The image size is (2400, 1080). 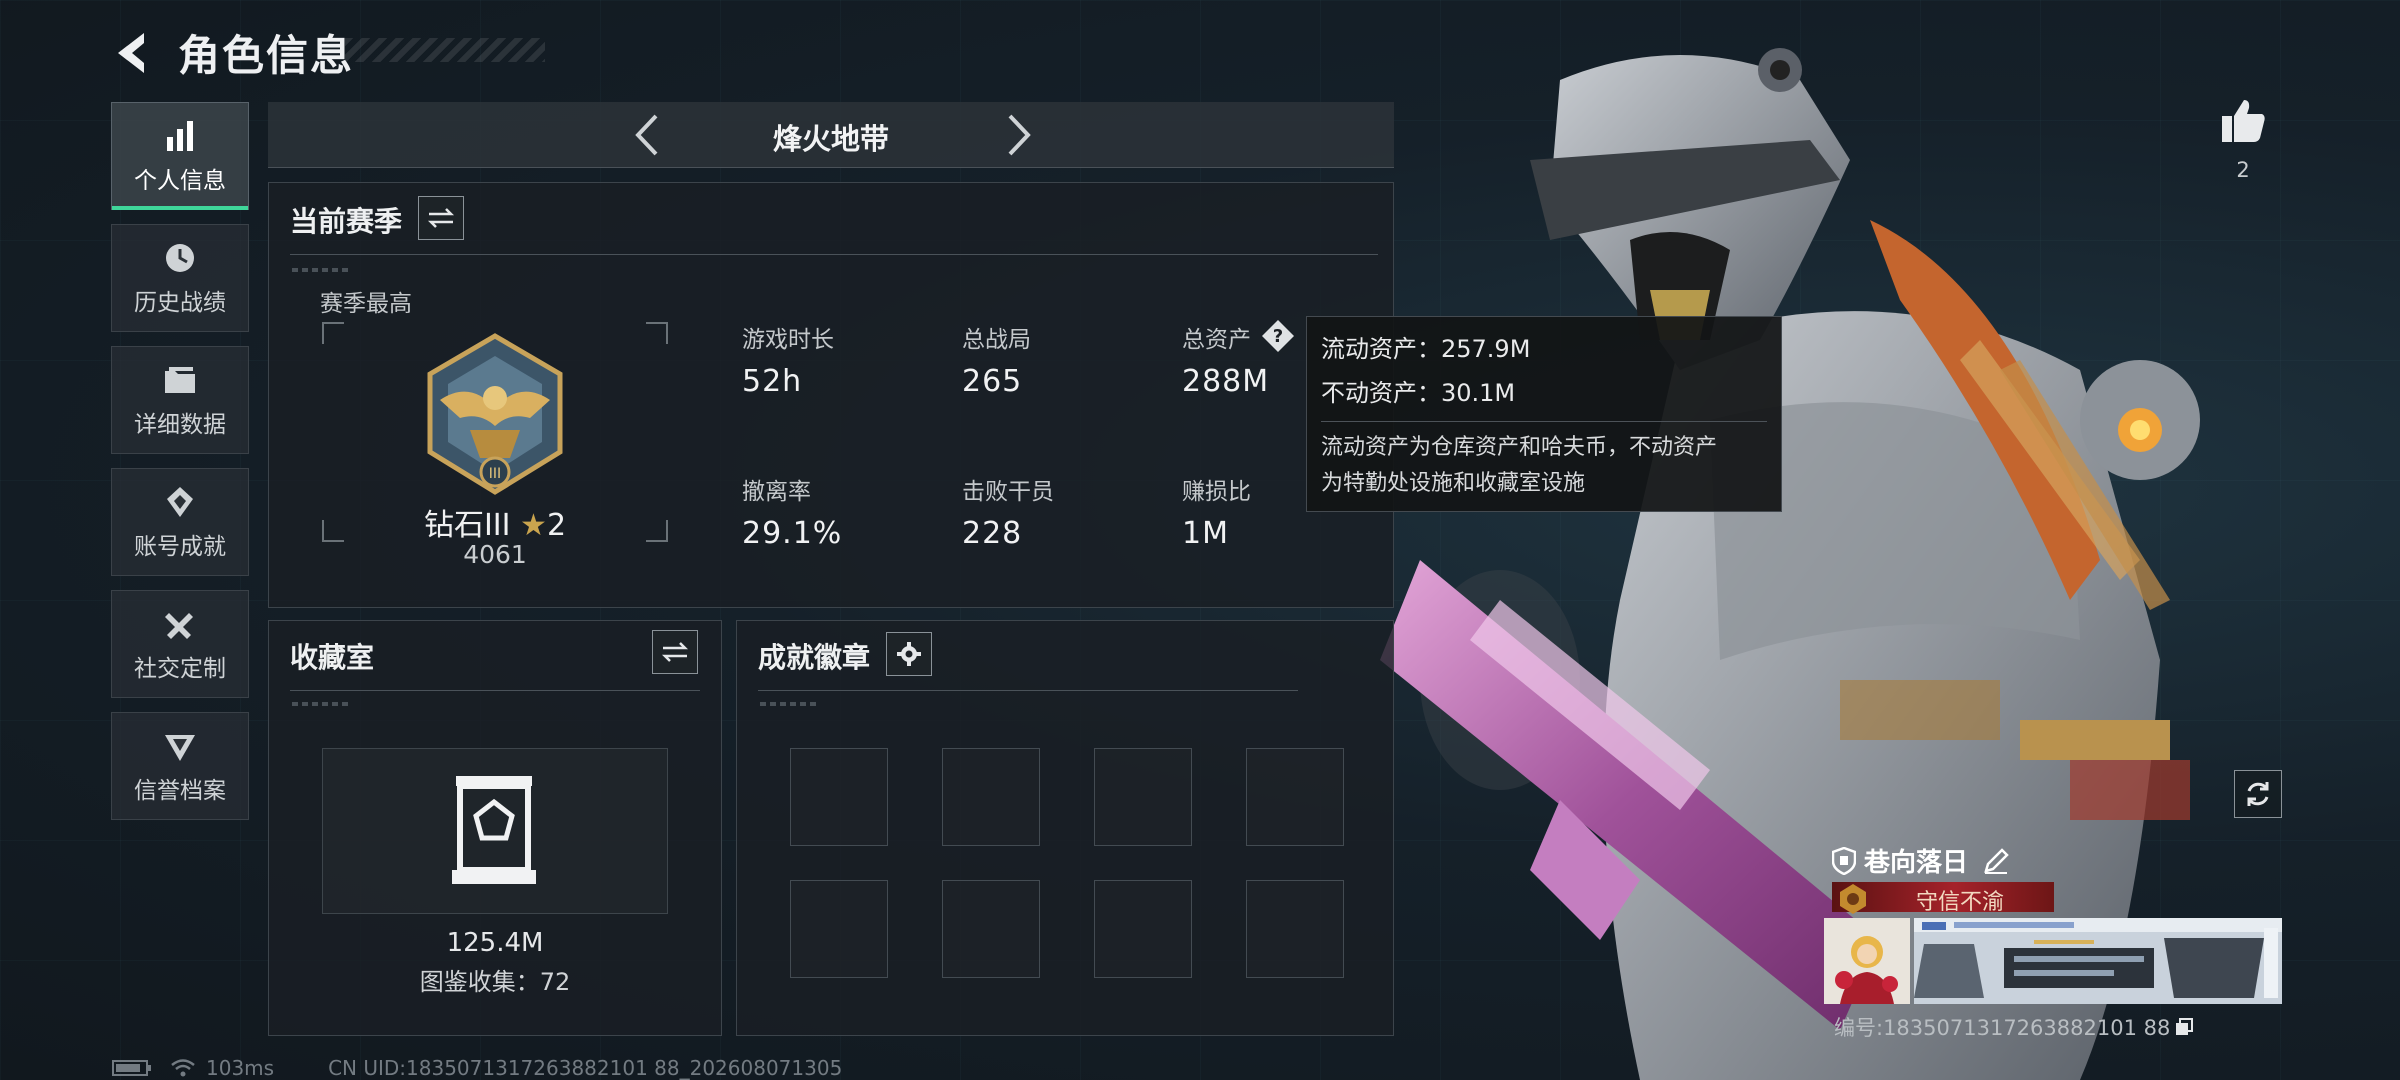 What do you see at coordinates (240, 1068) in the screenshot?
I see `ping-value: 103ms` at bounding box center [240, 1068].